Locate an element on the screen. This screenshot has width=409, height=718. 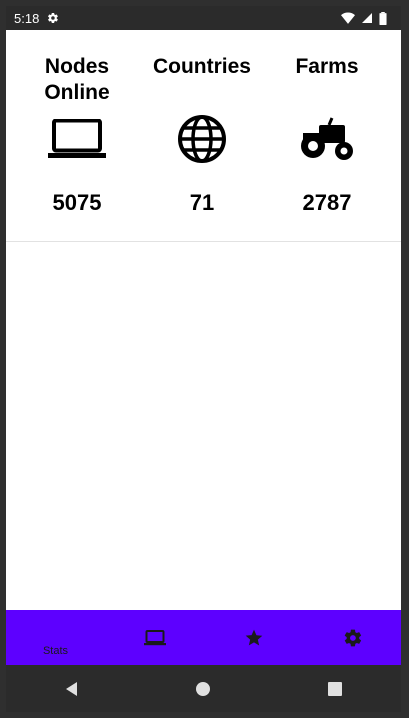
nav-item-favorites is located at coordinates (253, 637).